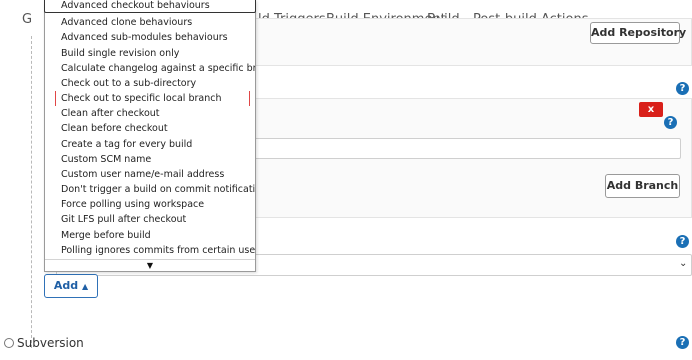 This screenshot has height=360, width=692. I want to click on tab-general: G, so click(27, 19).